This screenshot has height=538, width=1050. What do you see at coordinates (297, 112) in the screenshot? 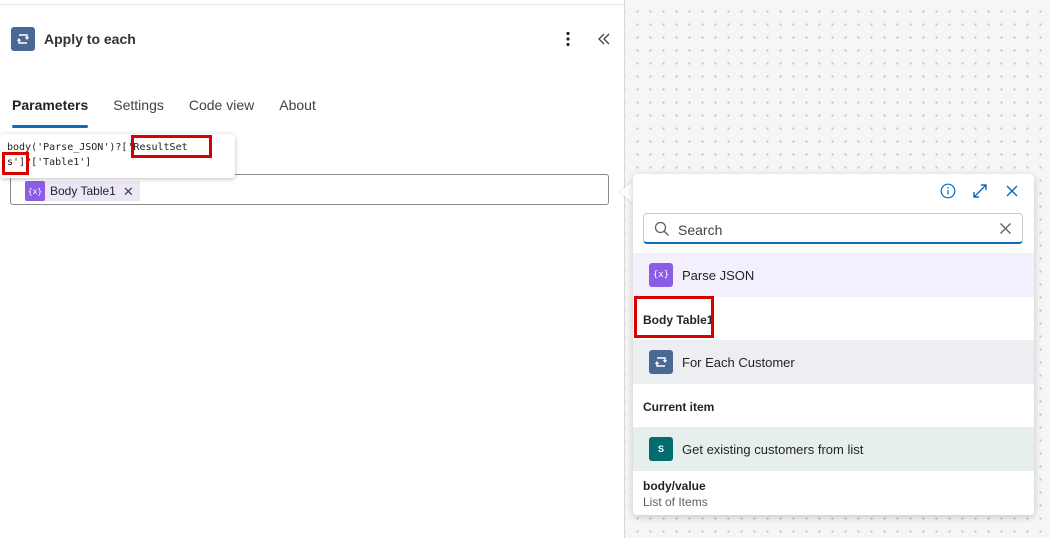
I see `tab-about: About` at bounding box center [297, 112].